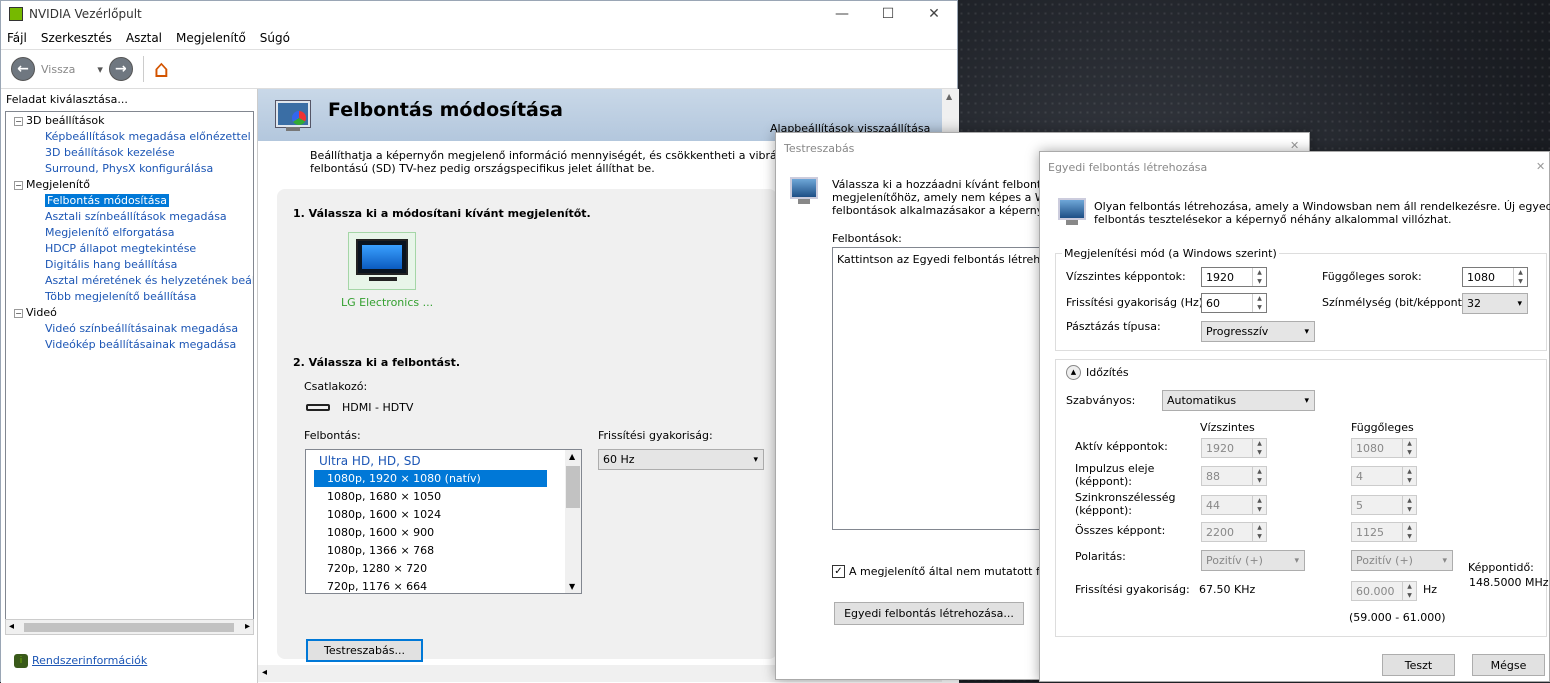 The height and width of the screenshot is (683, 1550). What do you see at coordinates (1370, 448) in the screenshot?
I see `timing-value: 1080` at bounding box center [1370, 448].